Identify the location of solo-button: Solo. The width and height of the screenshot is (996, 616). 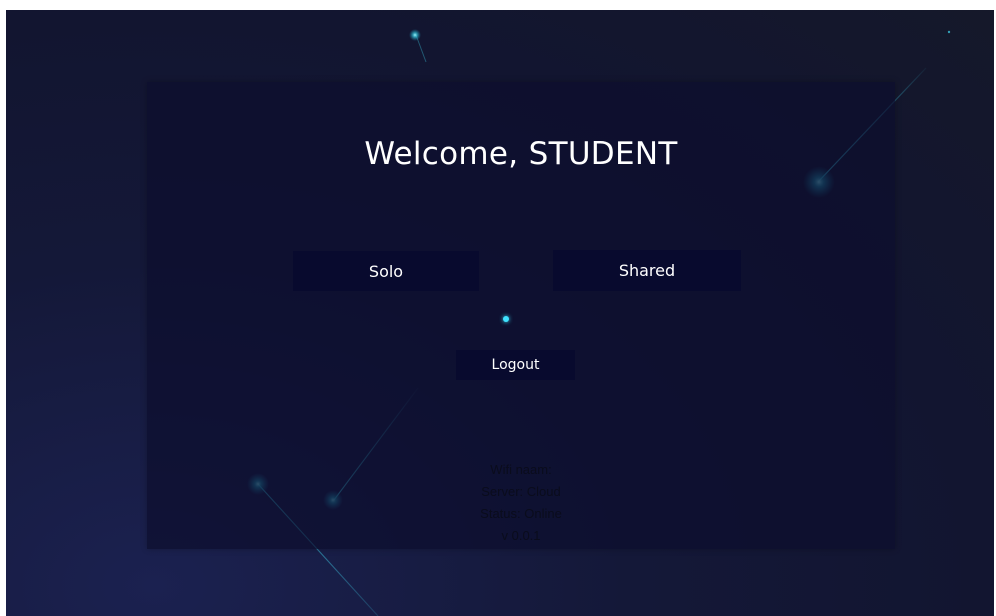
(386, 271).